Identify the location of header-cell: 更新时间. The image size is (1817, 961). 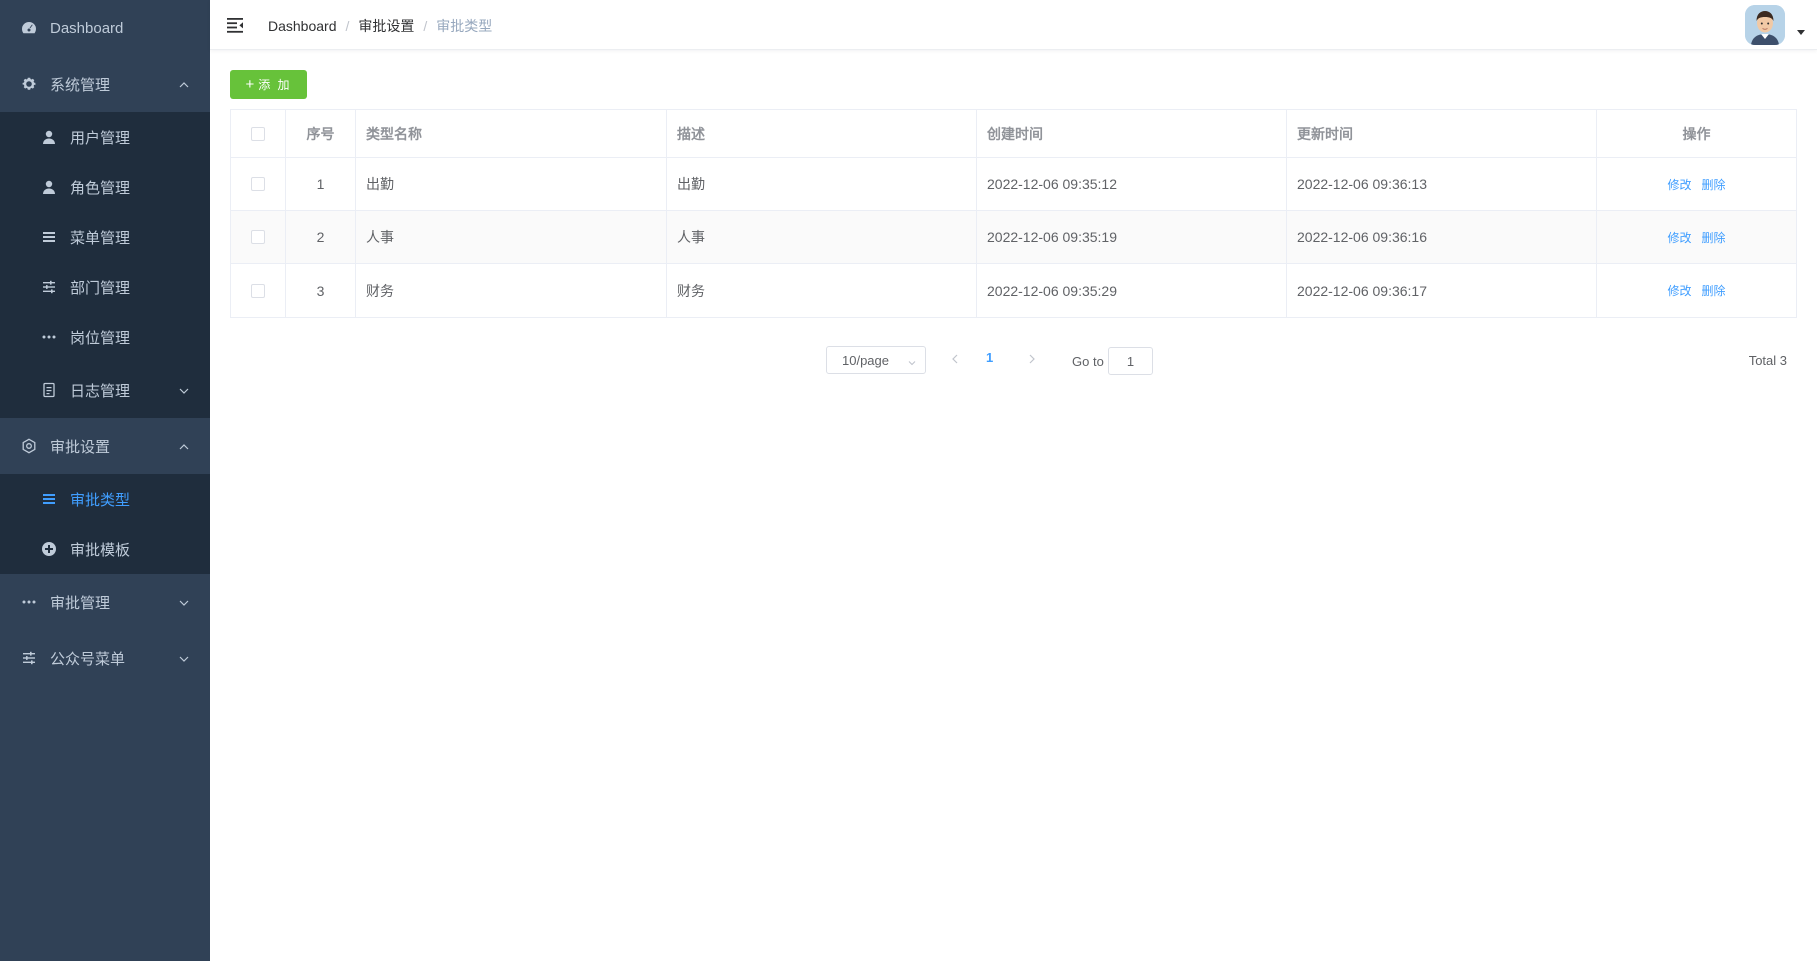
(1442, 133).